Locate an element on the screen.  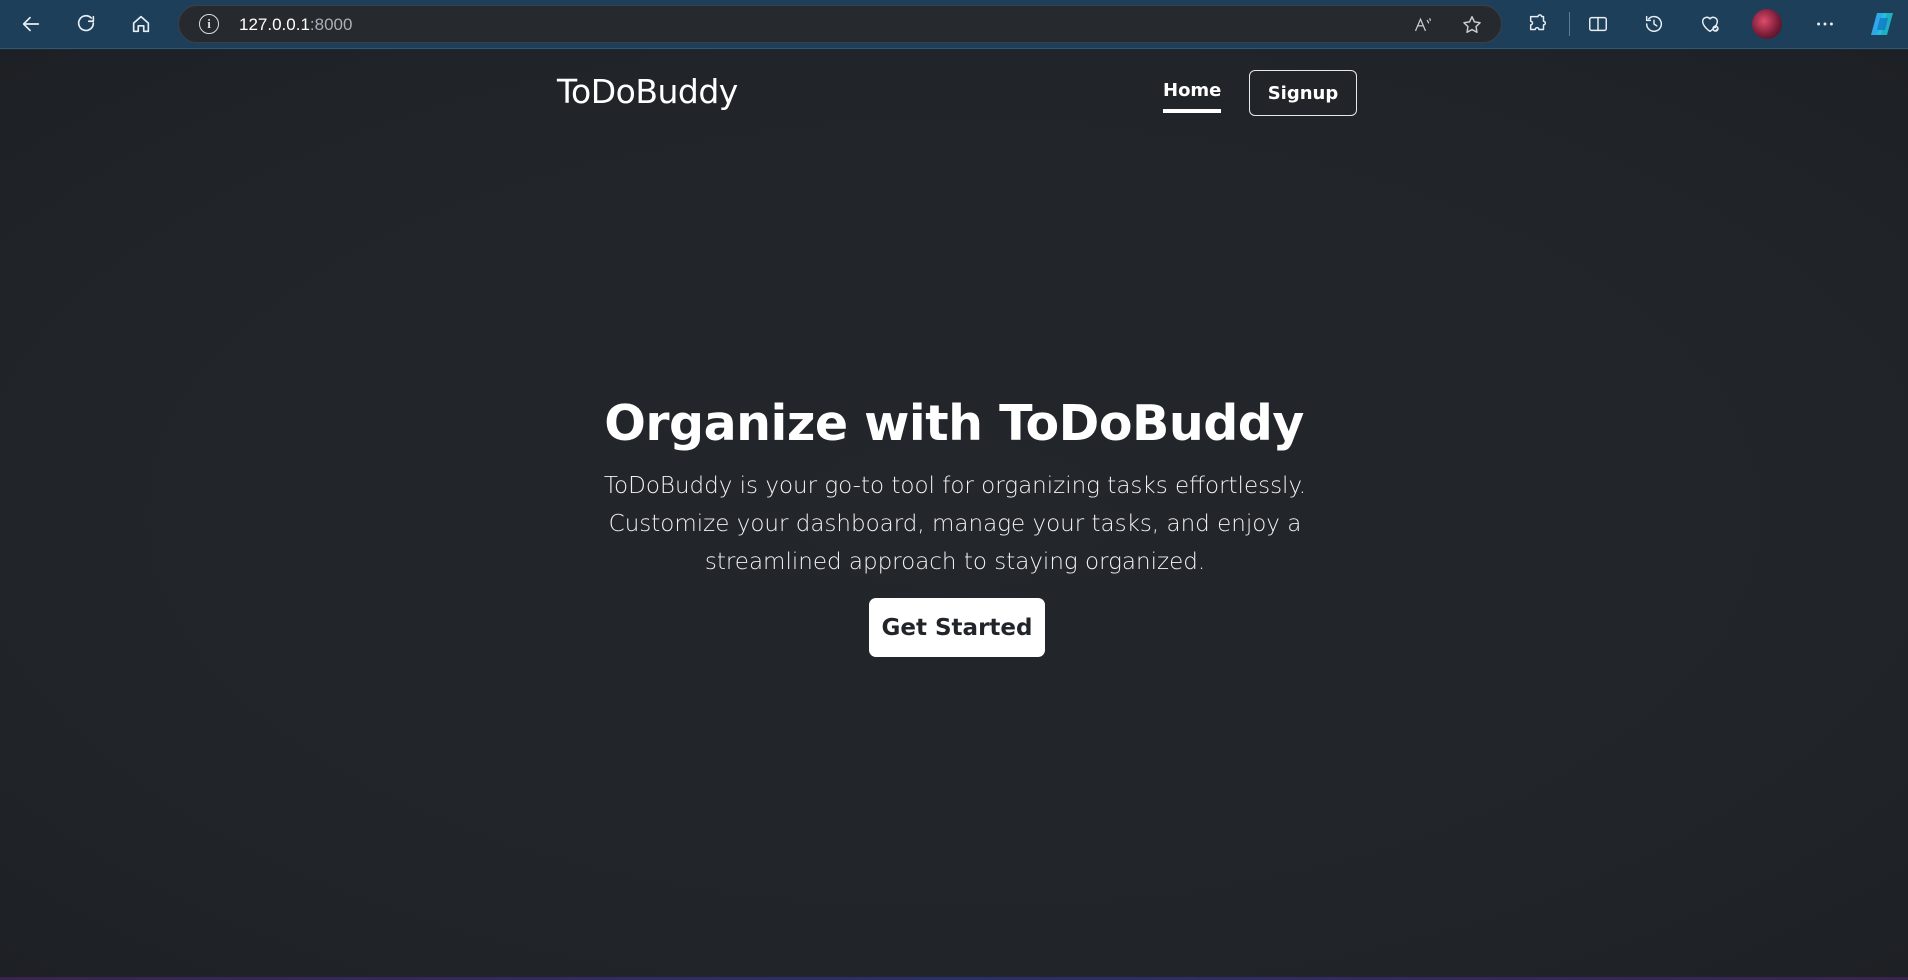
refresh-icon is located at coordinates (86, 24).